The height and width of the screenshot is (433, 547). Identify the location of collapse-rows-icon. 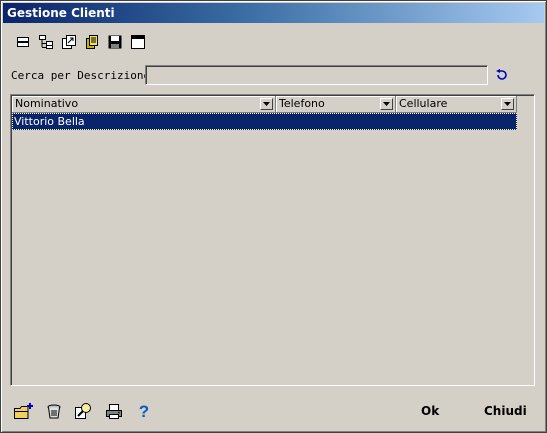
(23, 42).